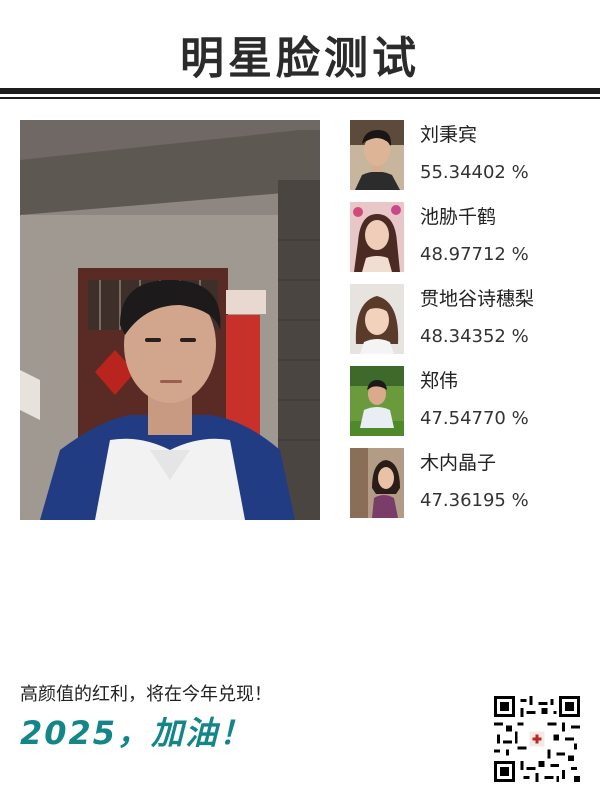  Describe the element at coordinates (474, 336) in the screenshot. I see `match-score: 48.34352 %` at that location.